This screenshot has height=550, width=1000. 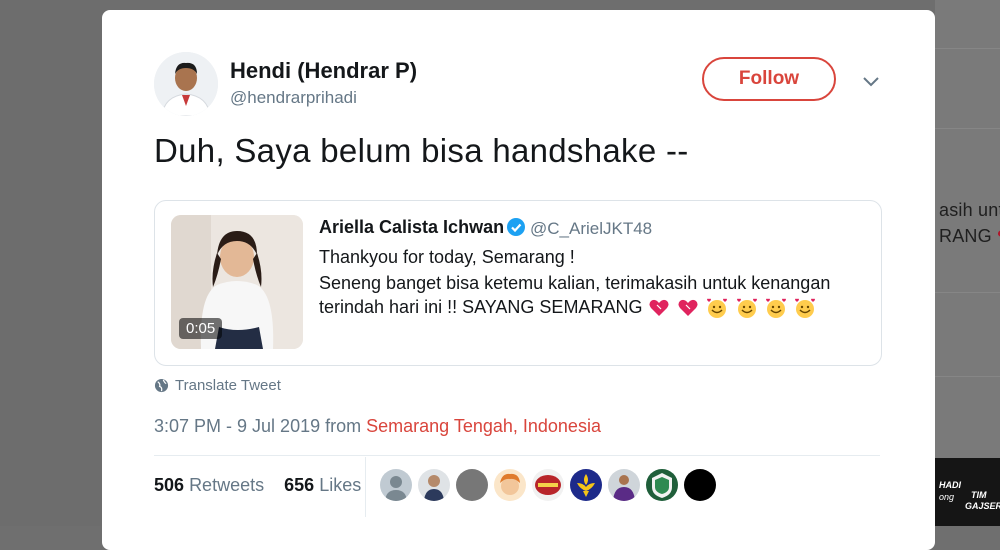 I want to click on video-duration: 0:05, so click(x=200, y=328).